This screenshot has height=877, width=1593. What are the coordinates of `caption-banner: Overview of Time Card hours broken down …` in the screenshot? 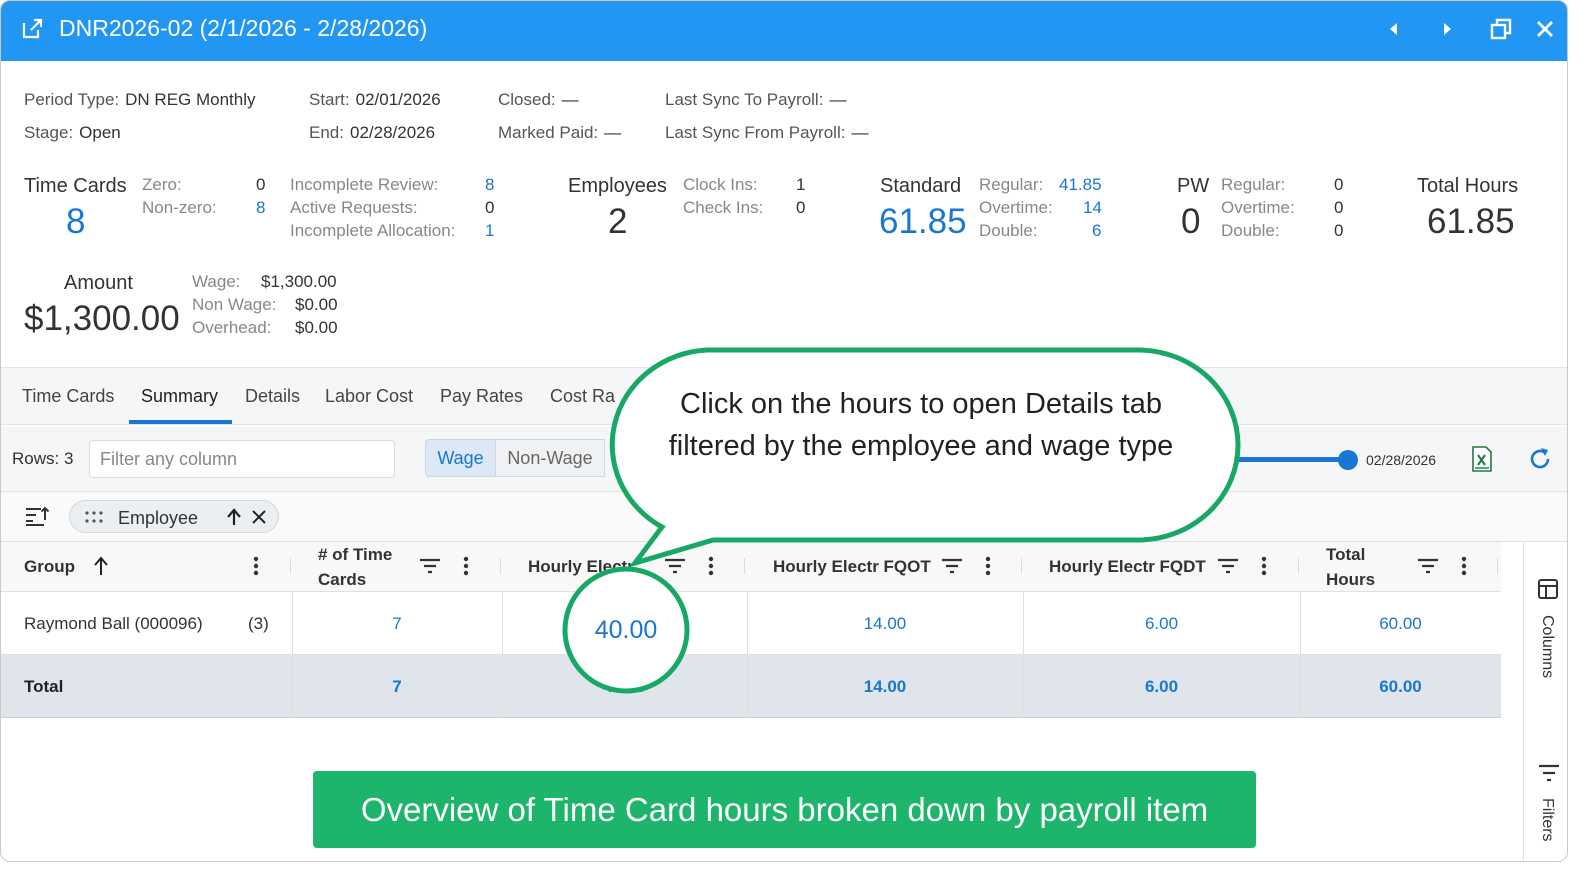 It's located at (784, 809).